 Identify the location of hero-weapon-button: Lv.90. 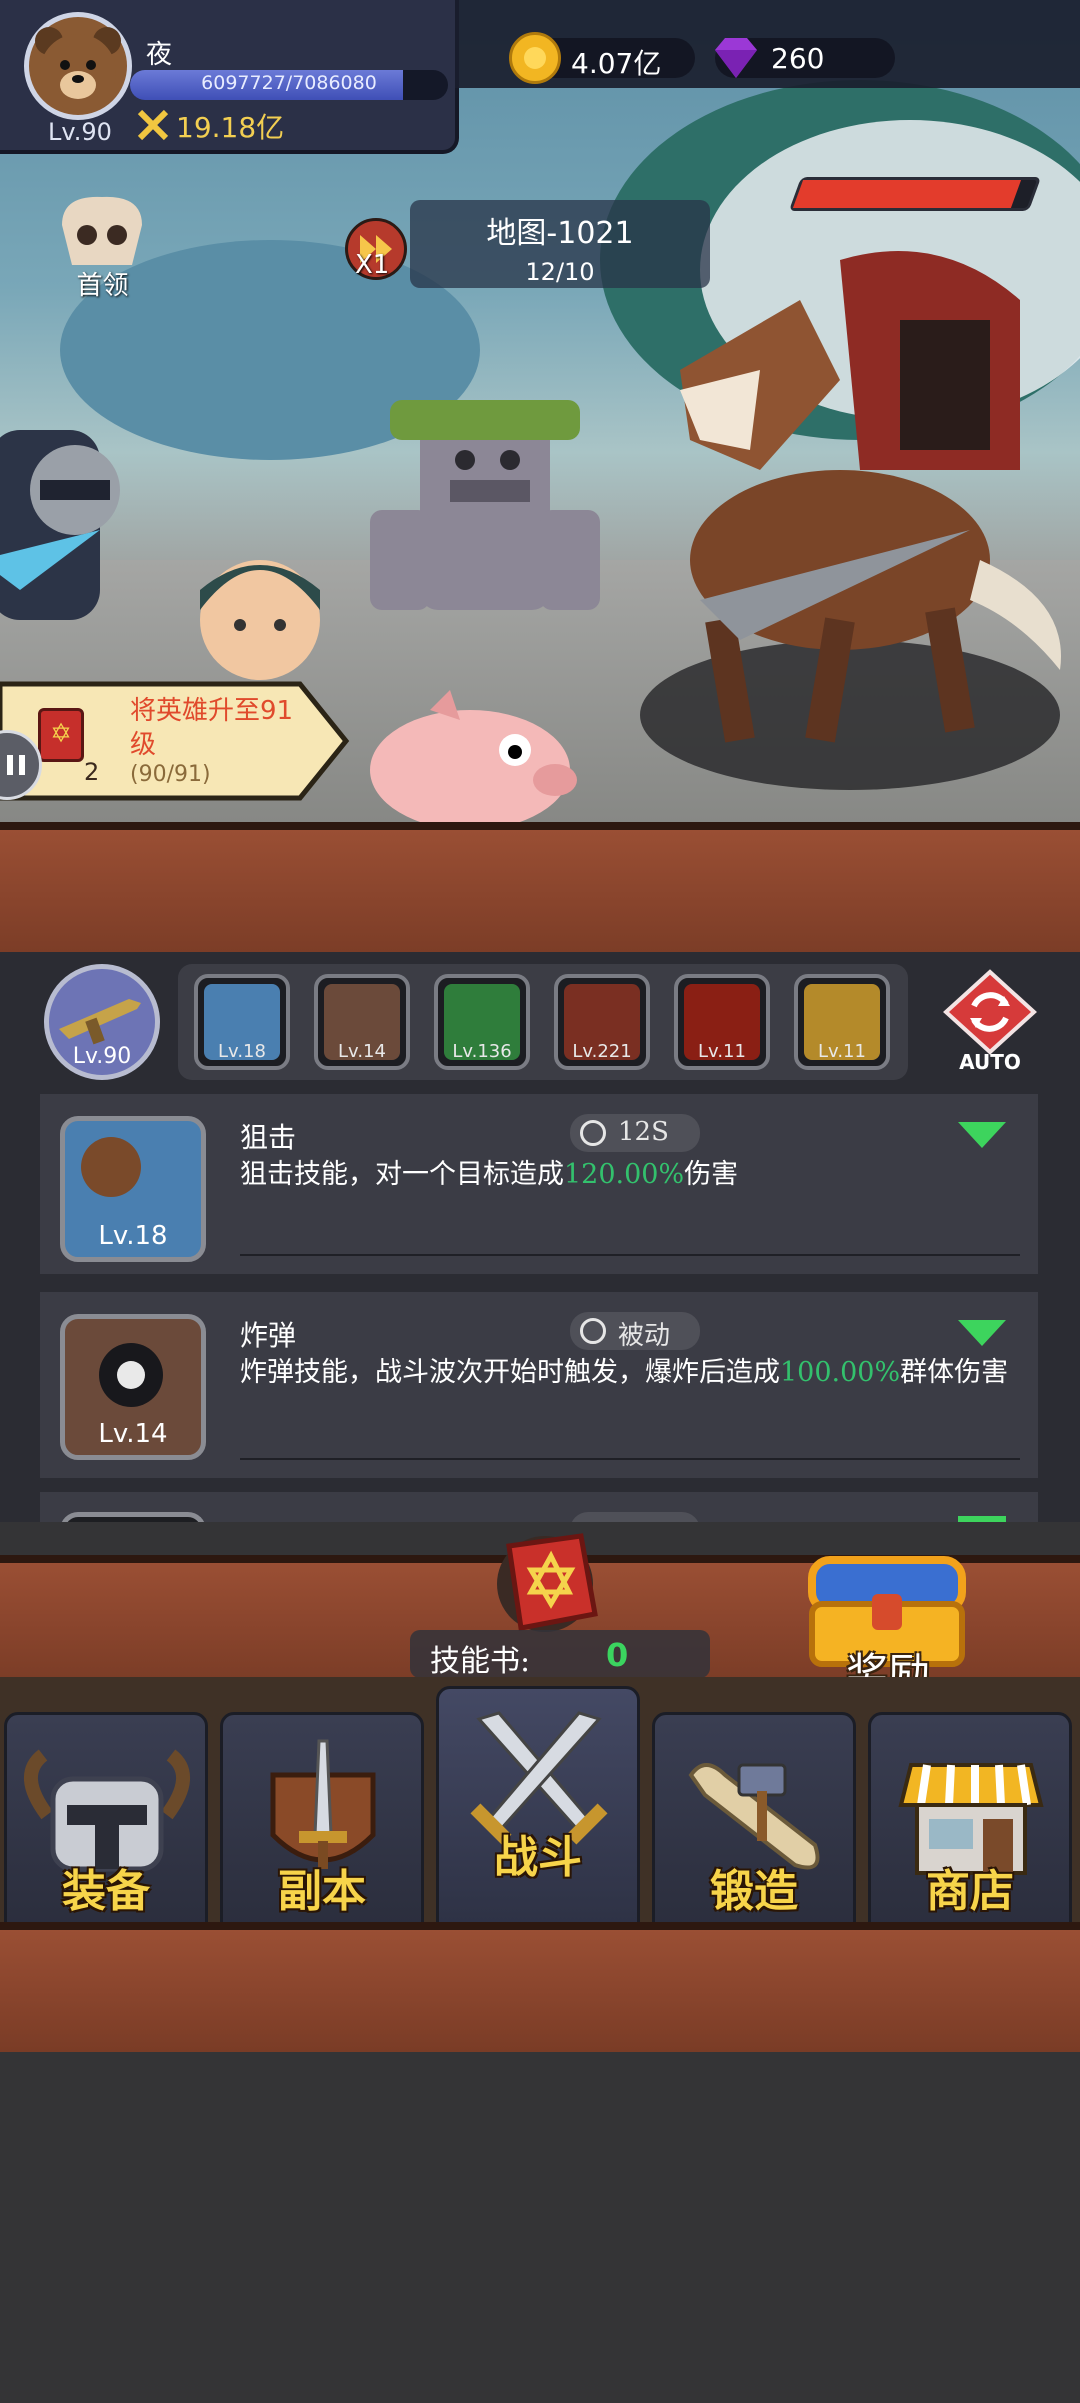
(102, 1022).